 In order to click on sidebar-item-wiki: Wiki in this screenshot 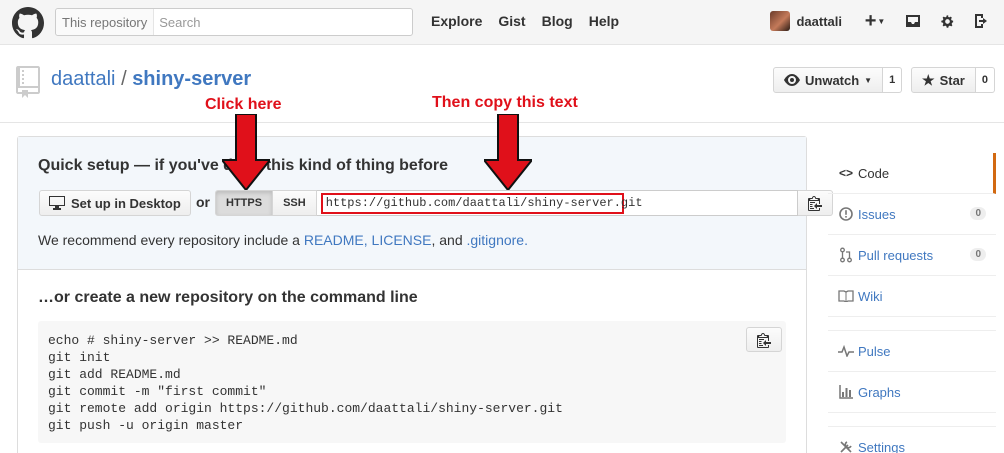, I will do `click(912, 296)`.